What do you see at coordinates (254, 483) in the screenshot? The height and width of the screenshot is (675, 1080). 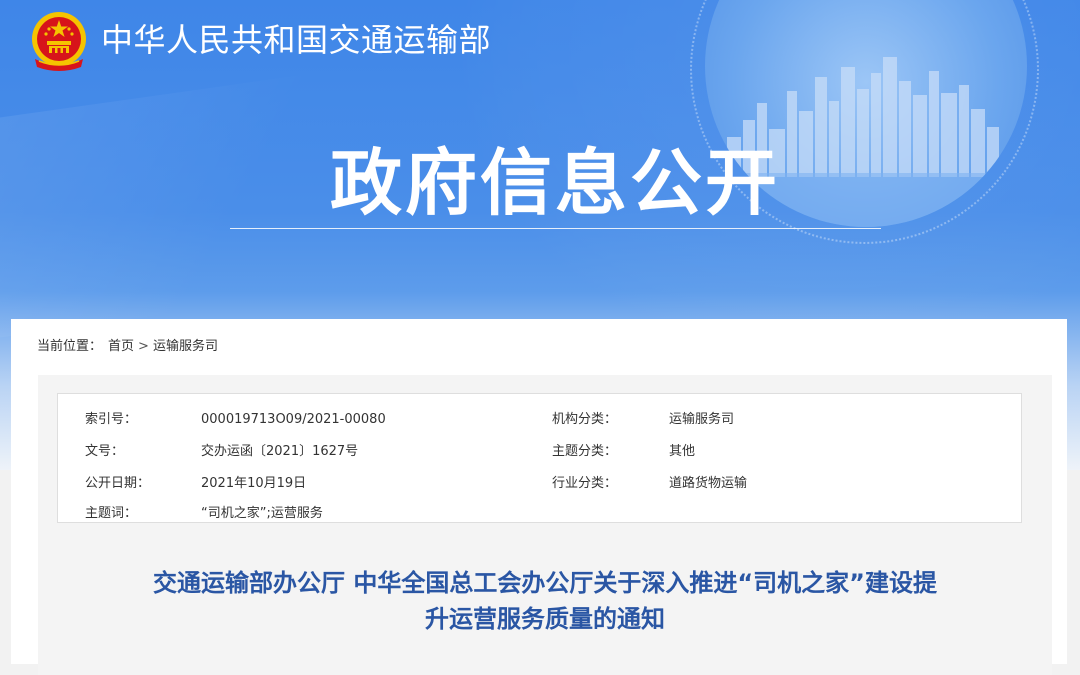 I see `publish-date-value: 2021年10月19日` at bounding box center [254, 483].